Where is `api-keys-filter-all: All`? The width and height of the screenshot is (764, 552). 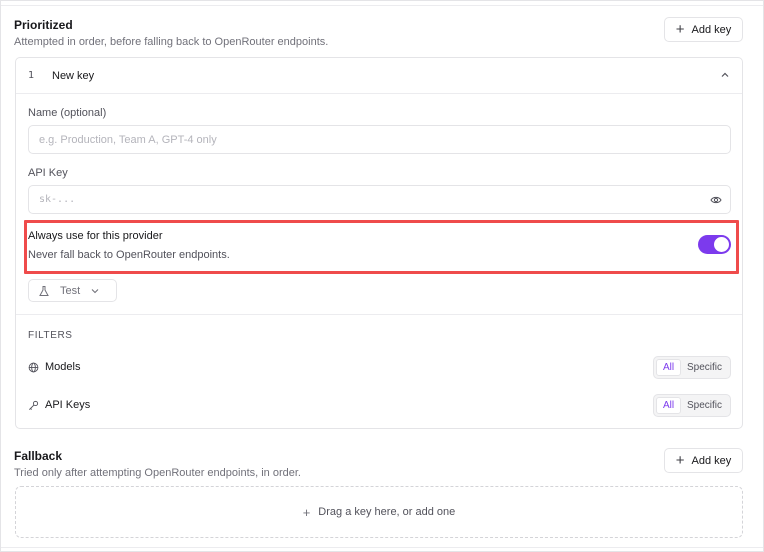
api-keys-filter-all: All is located at coordinates (668, 405).